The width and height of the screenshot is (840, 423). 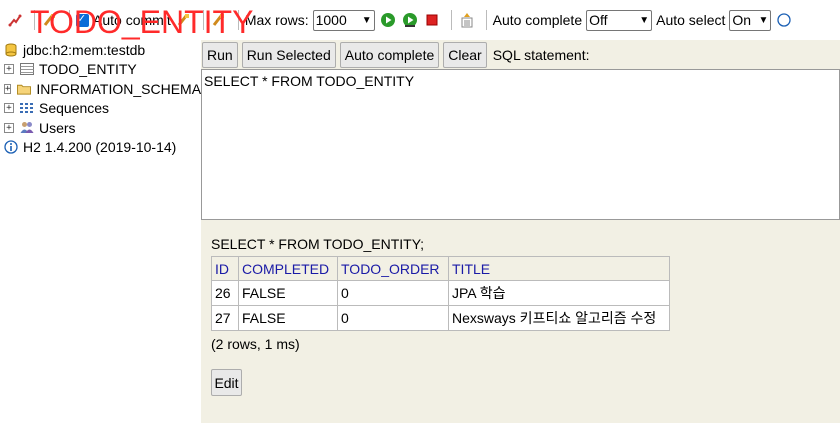 I want to click on table-icon, so click(x=27, y=69).